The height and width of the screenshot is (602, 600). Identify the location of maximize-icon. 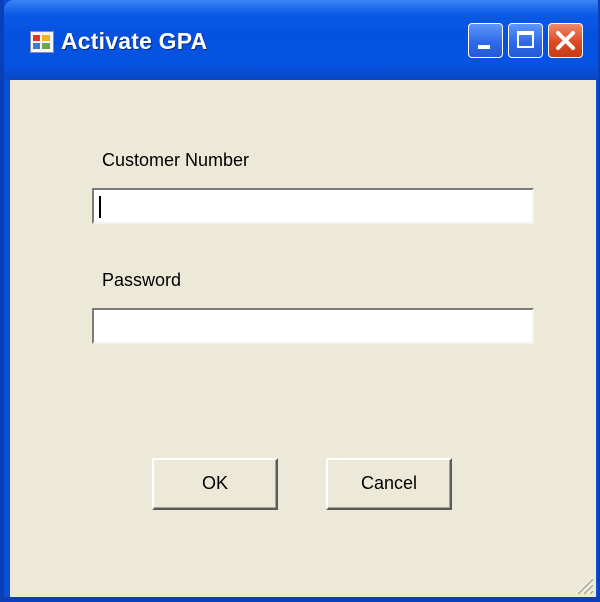
(525, 39).